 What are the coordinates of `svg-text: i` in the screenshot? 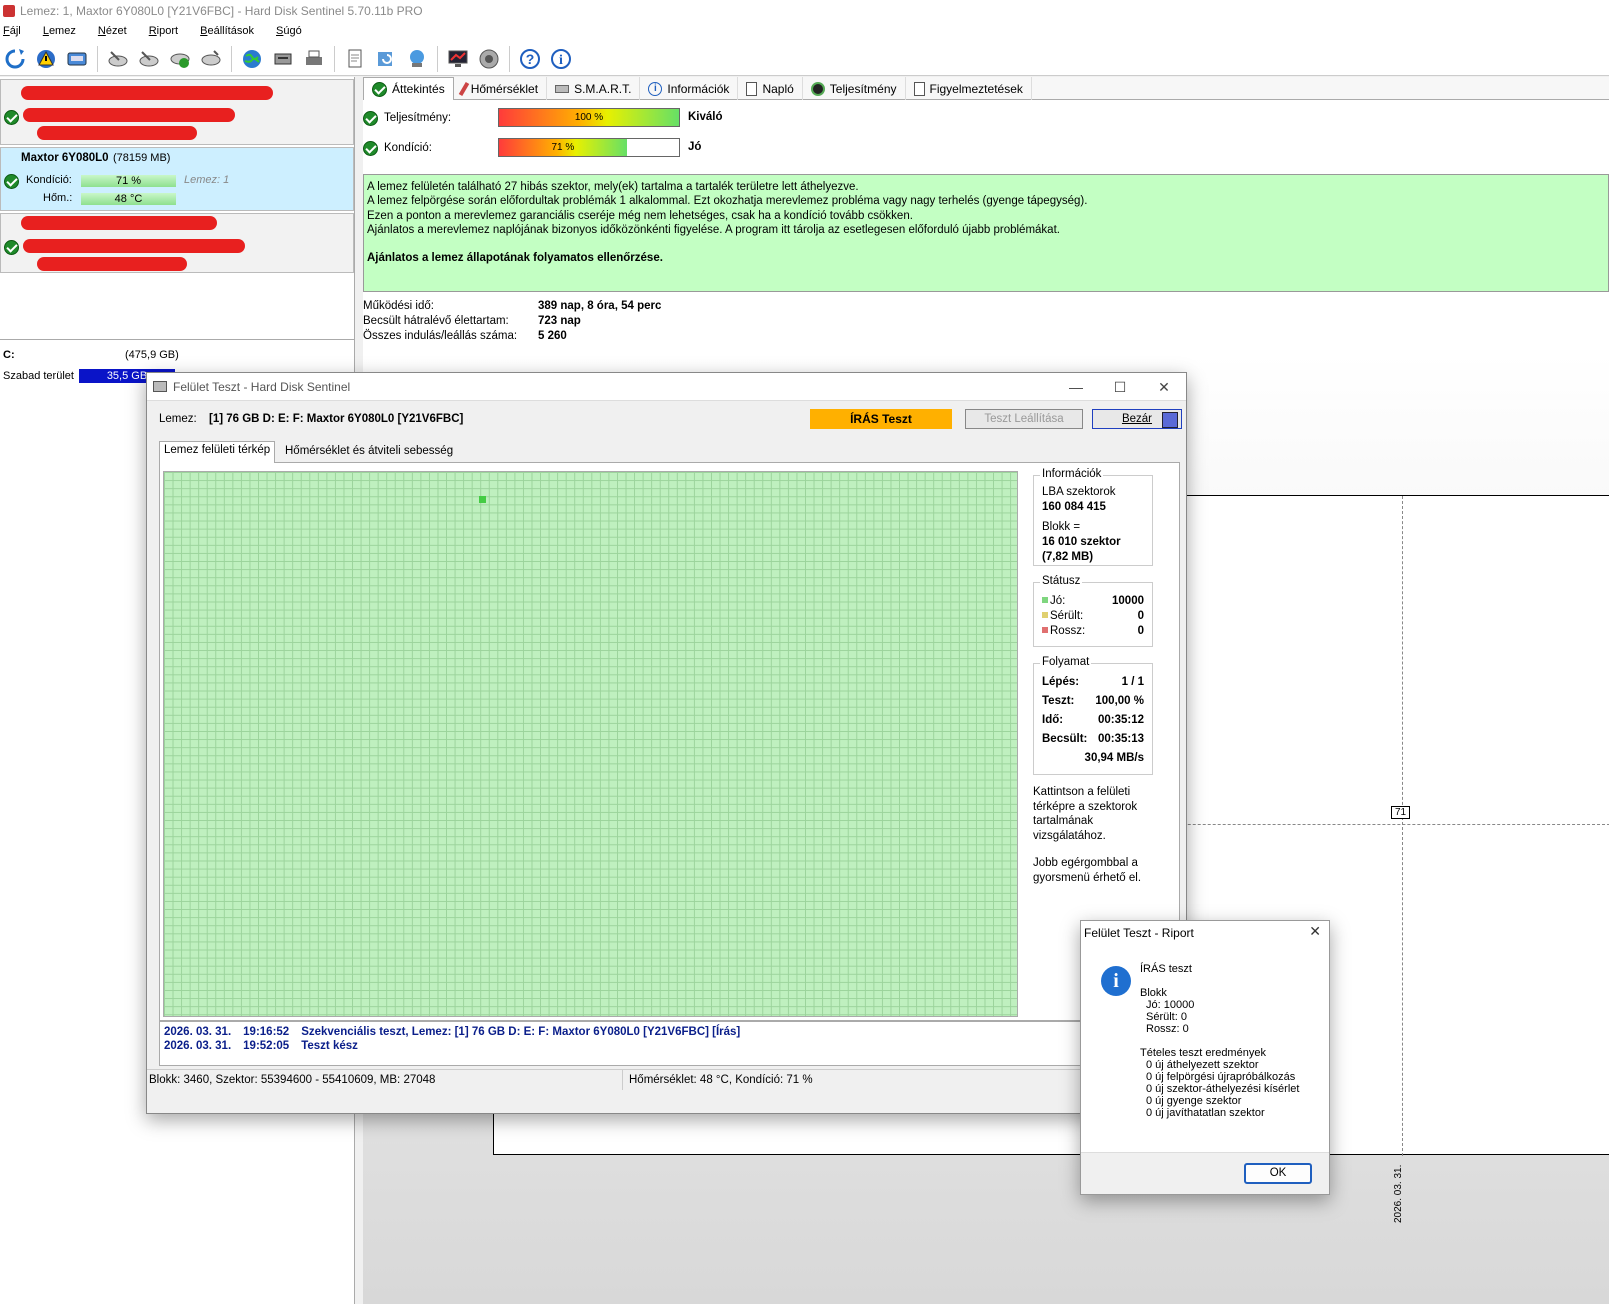 It's located at (561, 60).